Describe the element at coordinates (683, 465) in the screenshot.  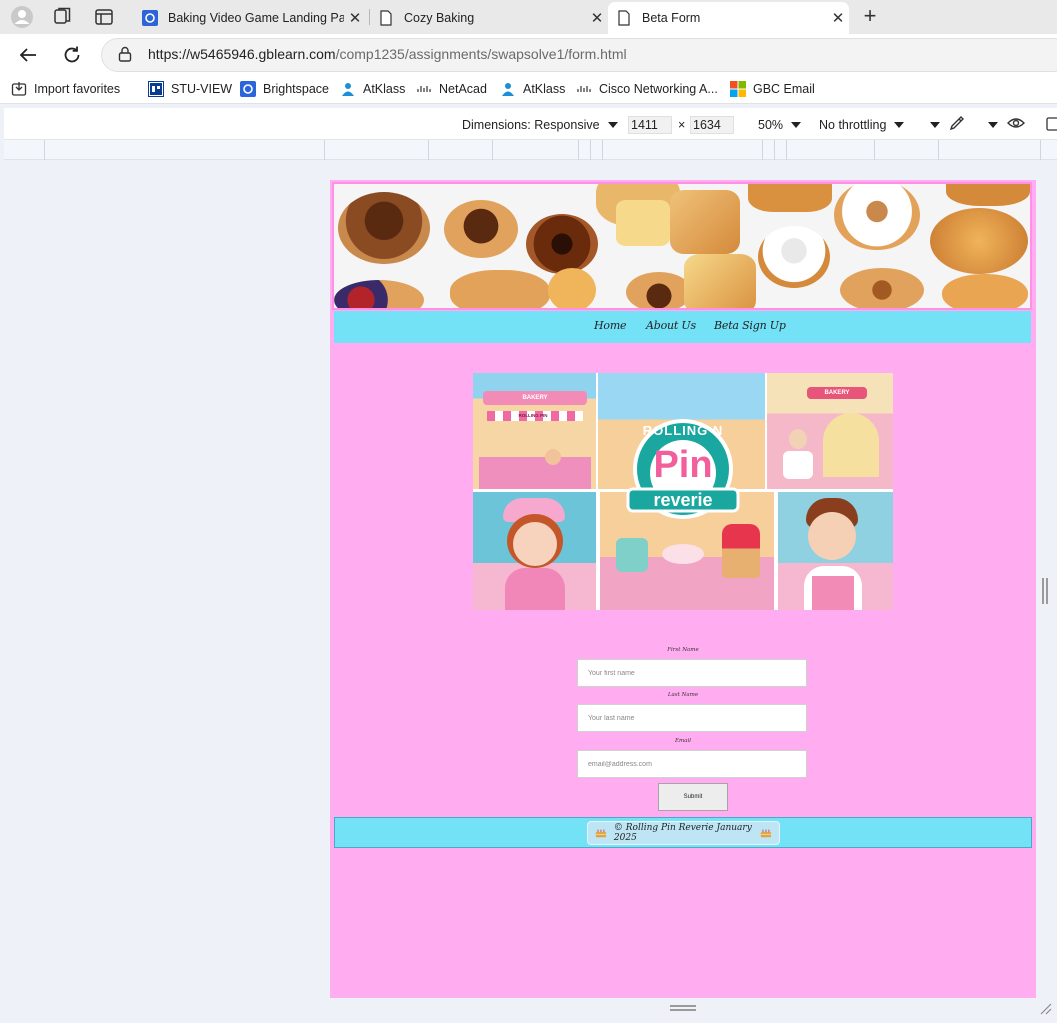
I see `logo-line-2: Pin` at that location.